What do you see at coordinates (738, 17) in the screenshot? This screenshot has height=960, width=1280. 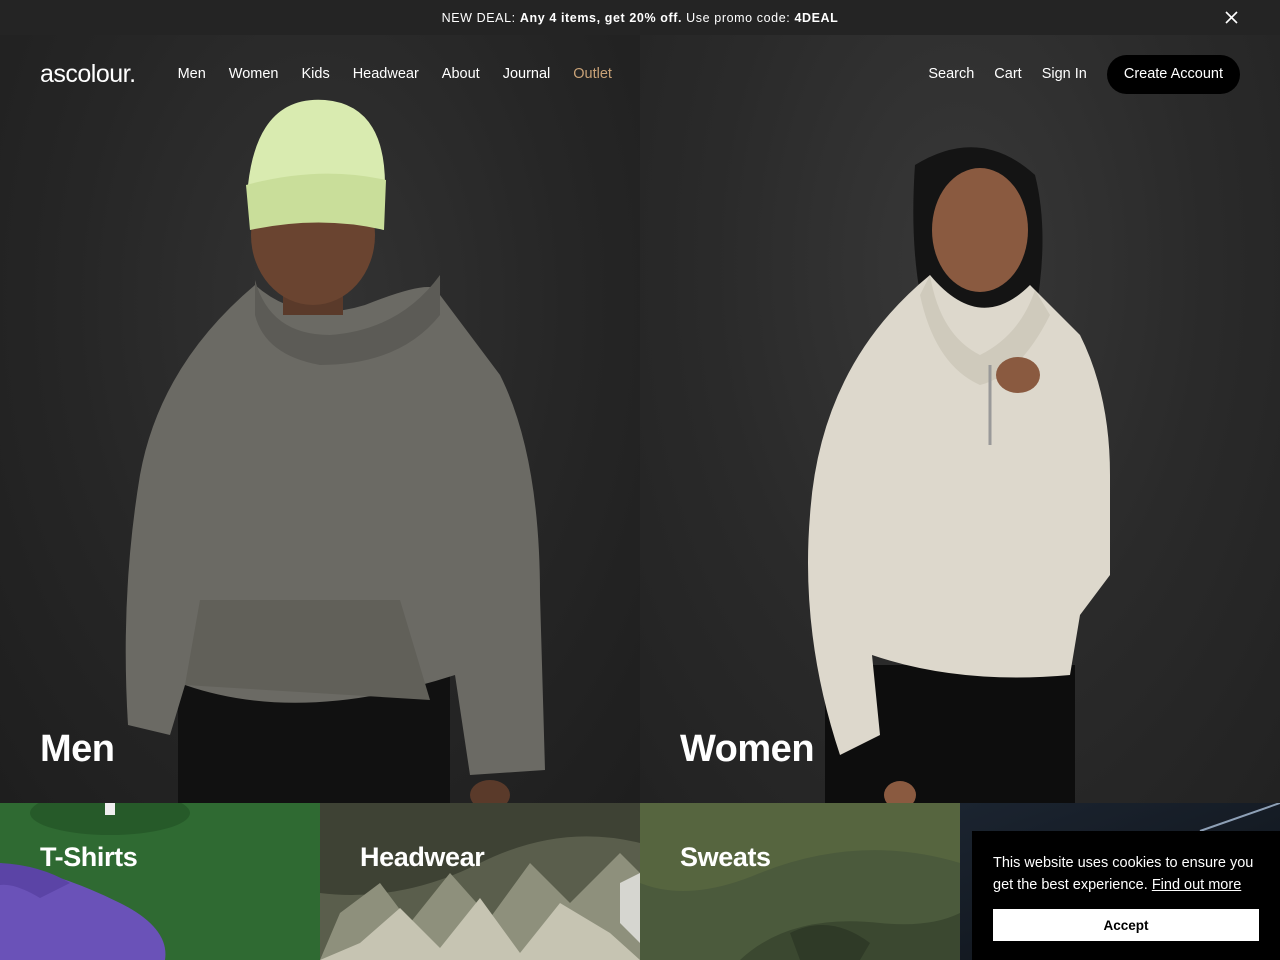 I see `promo-middle: Use promo code:` at bounding box center [738, 17].